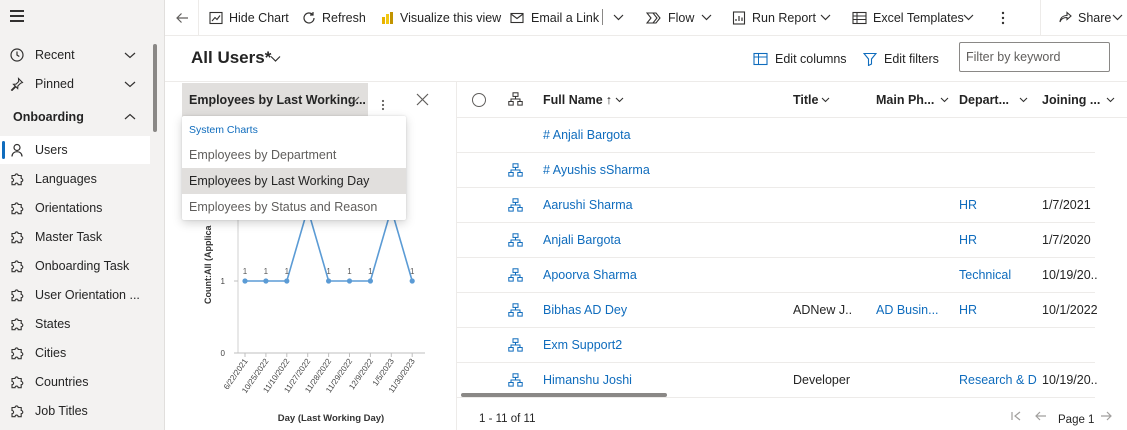 The height and width of the screenshot is (430, 1127). Describe the element at coordinates (800, 59) in the screenshot. I see `edit-columns-button: Edit columns` at that location.